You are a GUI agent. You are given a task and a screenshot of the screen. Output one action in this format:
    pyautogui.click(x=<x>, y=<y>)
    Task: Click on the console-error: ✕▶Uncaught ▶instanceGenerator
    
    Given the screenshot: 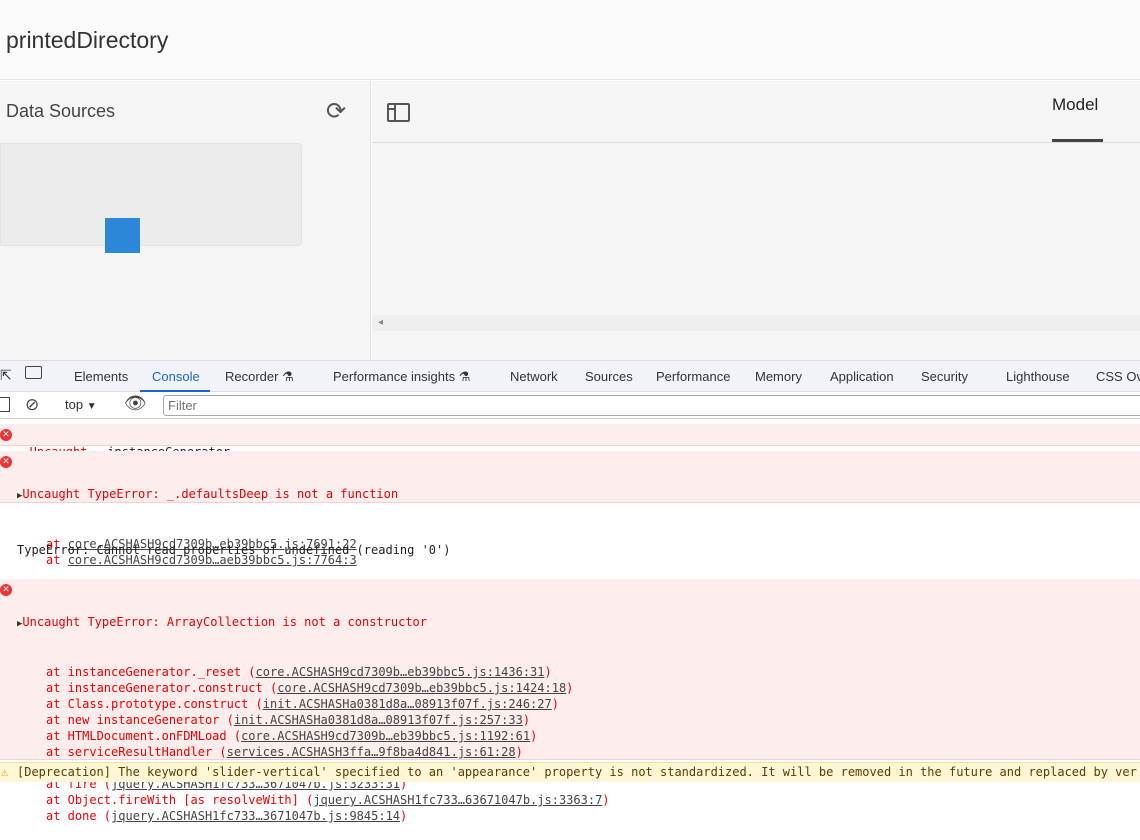 What is the action you would take?
    pyautogui.click(x=570, y=441)
    